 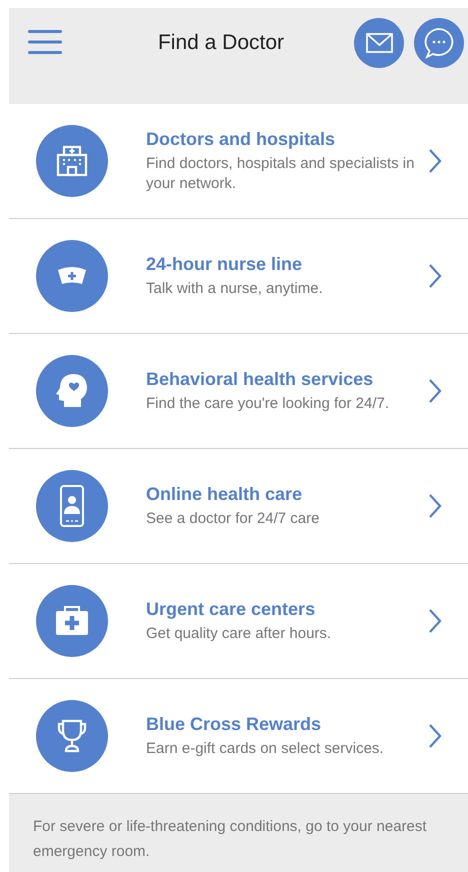 I want to click on item-title: Online health care, so click(x=225, y=494).